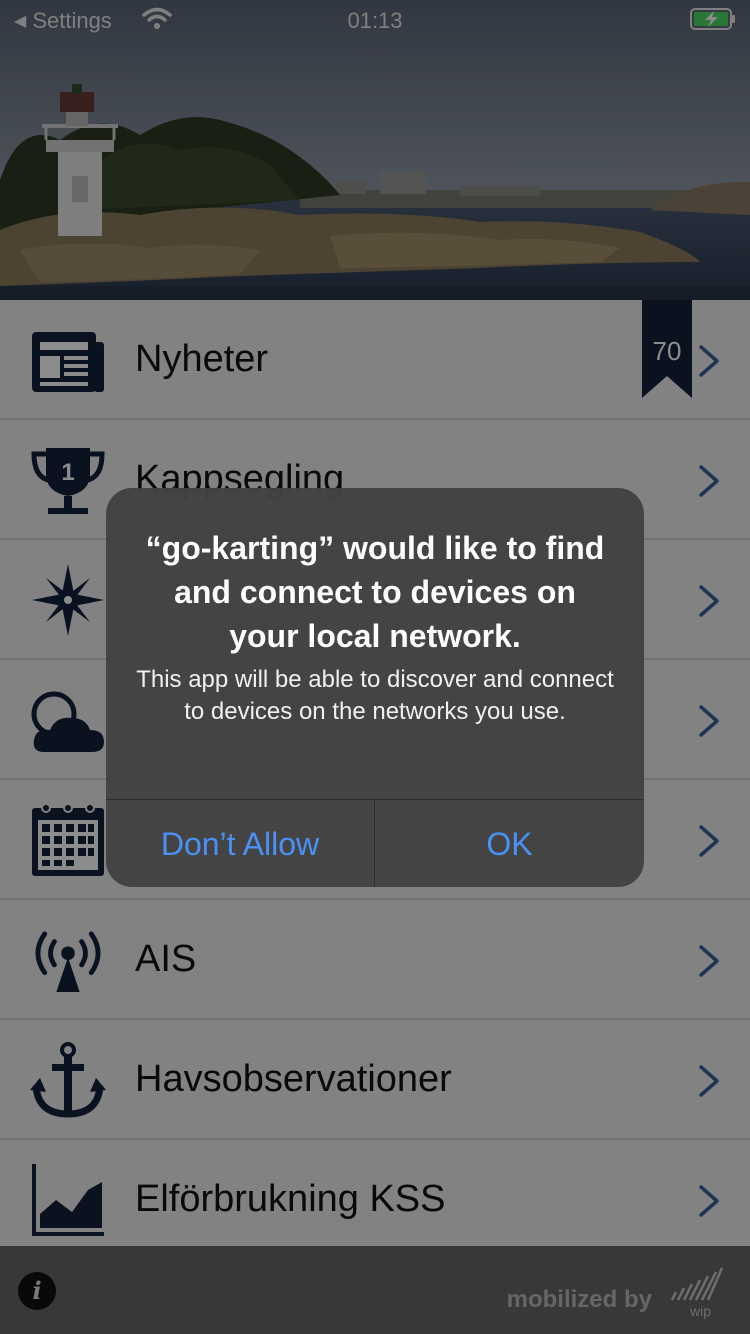 Image resolution: width=750 pixels, height=1334 pixels. Describe the element at coordinates (509, 843) in the screenshot. I see `ok-button: OK` at that location.